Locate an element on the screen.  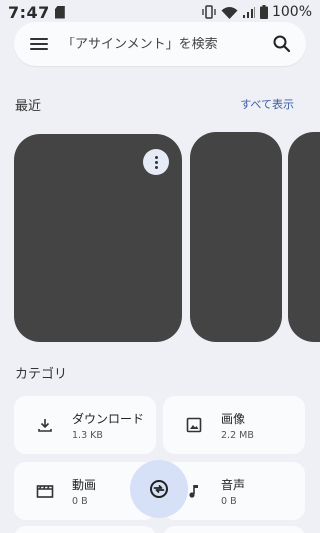
category-name: 画像 is located at coordinates (233, 418).